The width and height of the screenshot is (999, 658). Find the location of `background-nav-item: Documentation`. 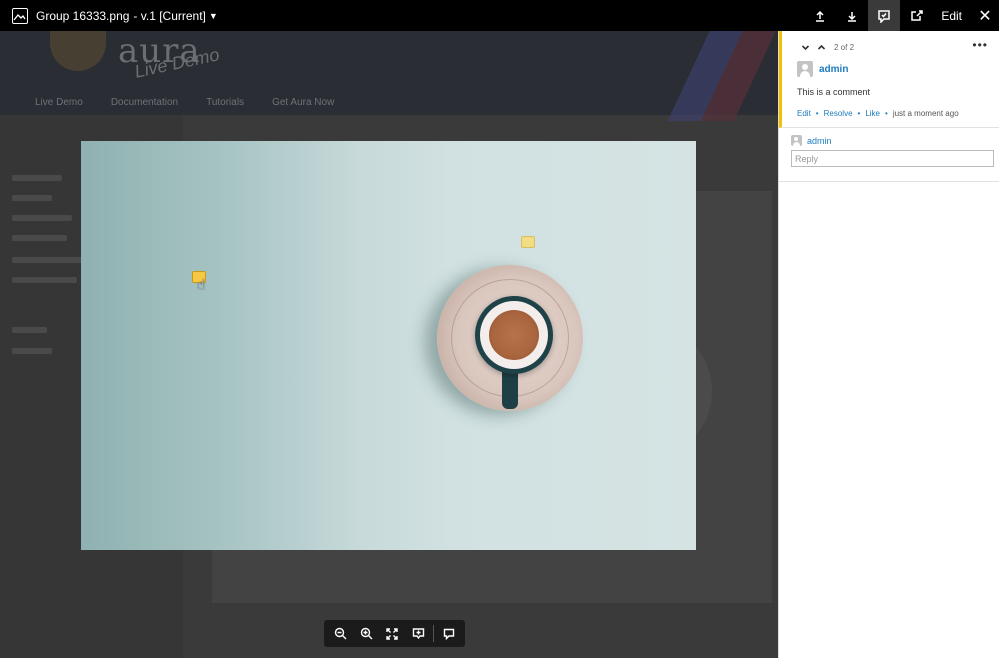

background-nav-item: Documentation is located at coordinates (144, 102).